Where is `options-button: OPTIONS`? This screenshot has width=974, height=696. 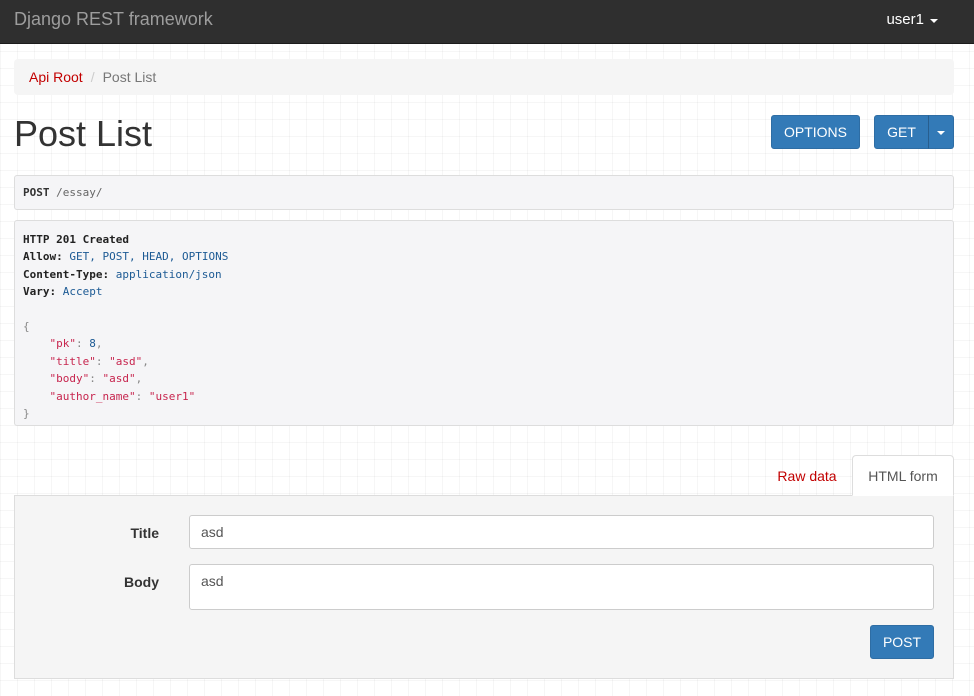 options-button: OPTIONS is located at coordinates (815, 132).